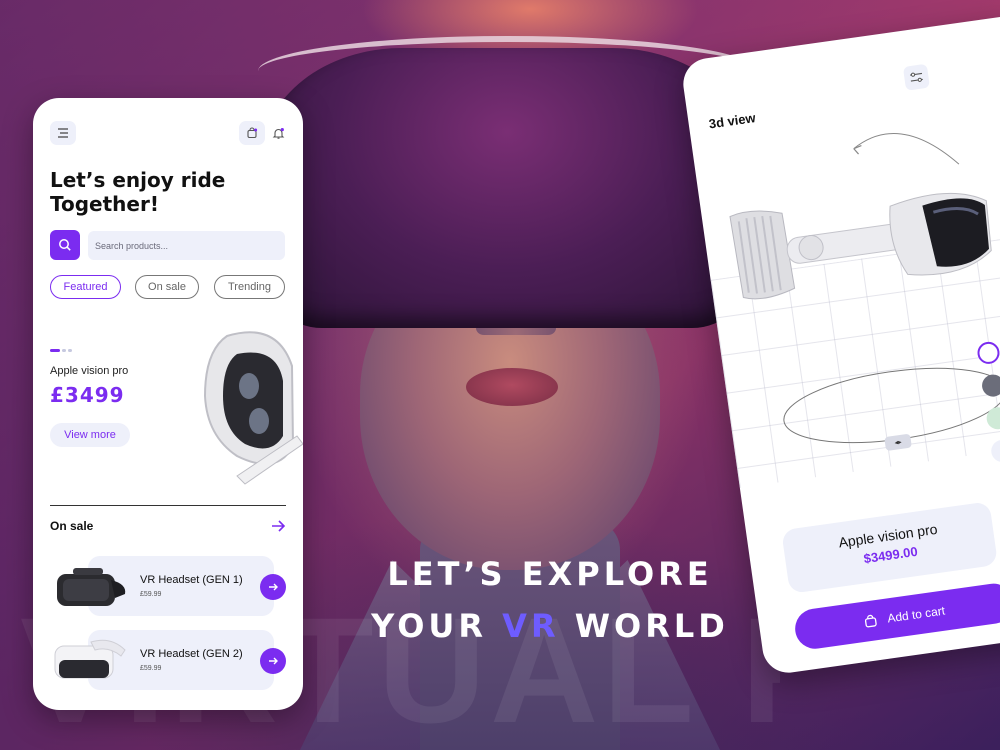 Image resolution: width=1000 pixels, height=750 pixels. Describe the element at coordinates (512, 387) in the screenshot. I see `lips-shape` at that location.